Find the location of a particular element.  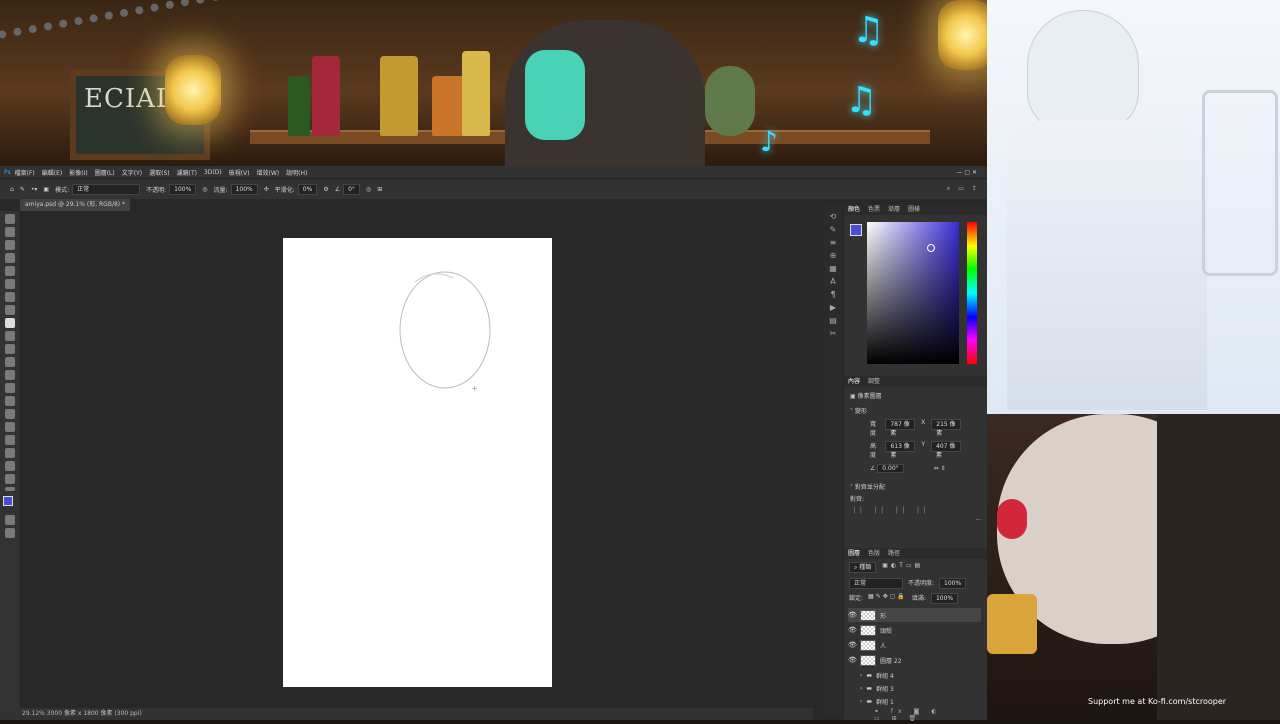

smoothing-field: 0% is located at coordinates (307, 189).